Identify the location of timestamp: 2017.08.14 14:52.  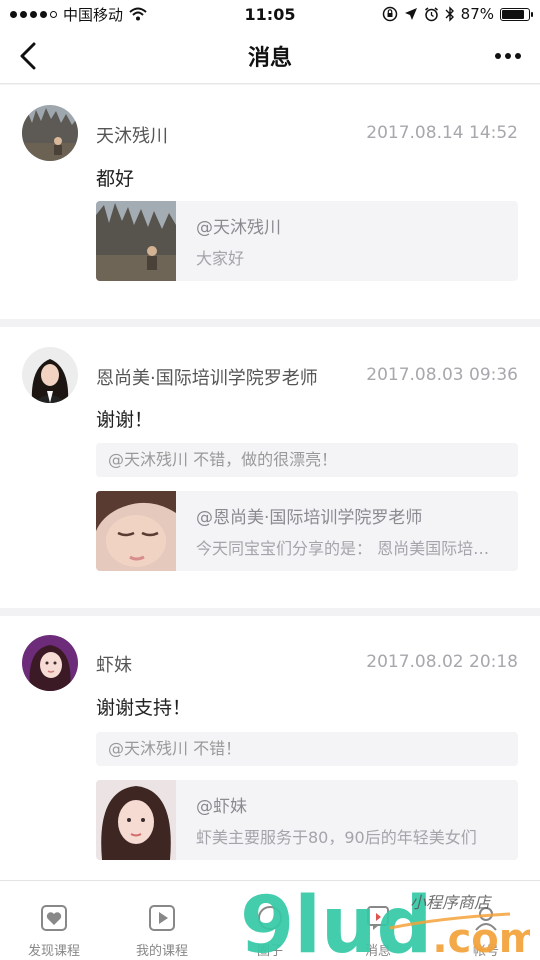
(442, 133).